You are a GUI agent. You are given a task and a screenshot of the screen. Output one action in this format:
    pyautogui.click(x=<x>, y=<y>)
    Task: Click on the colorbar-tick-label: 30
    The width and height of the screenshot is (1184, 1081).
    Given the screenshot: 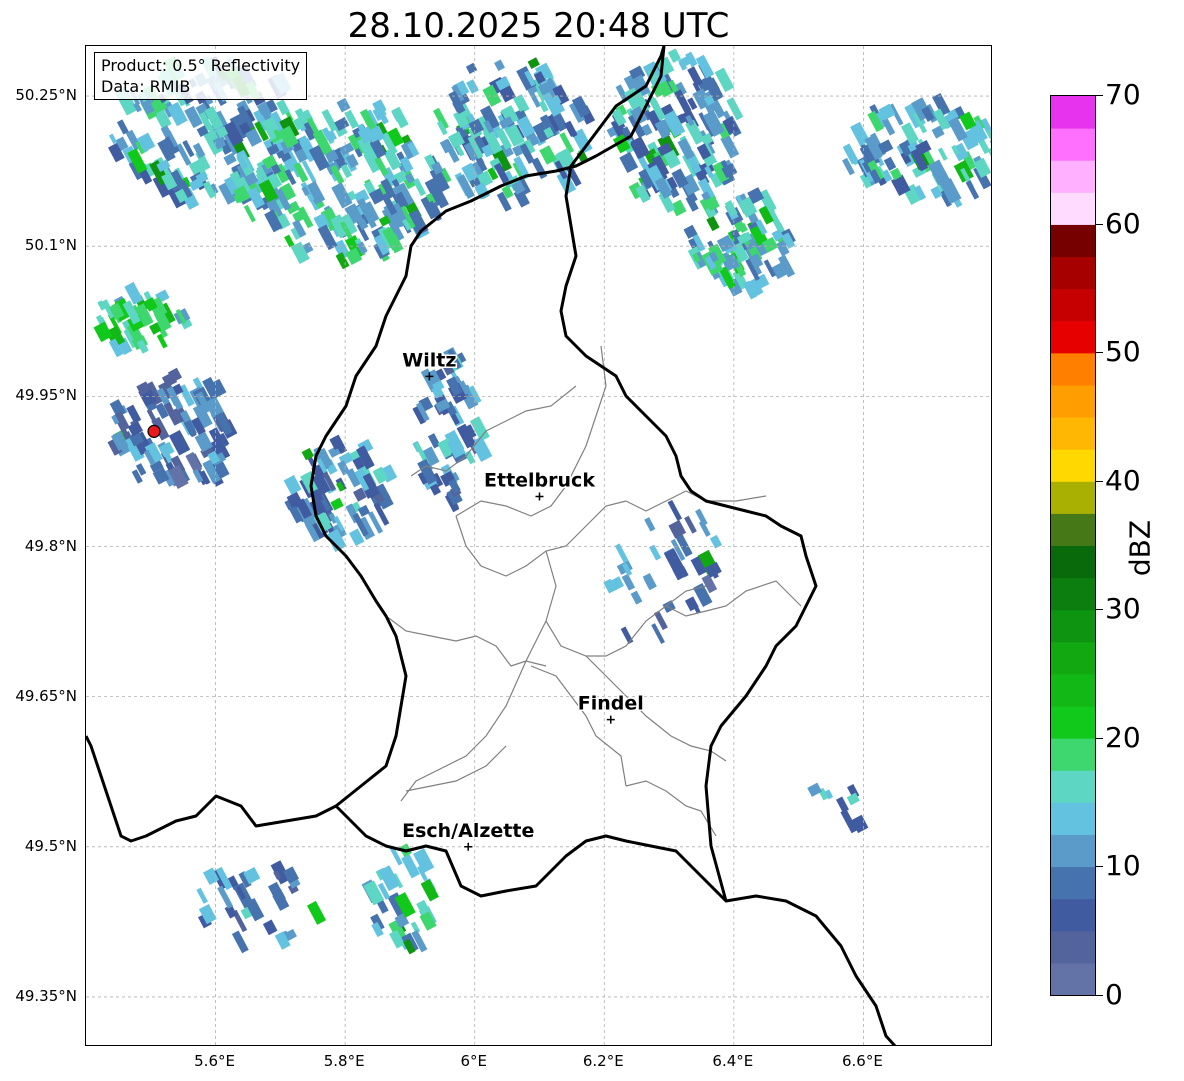 What is the action you would take?
    pyautogui.click(x=1123, y=609)
    